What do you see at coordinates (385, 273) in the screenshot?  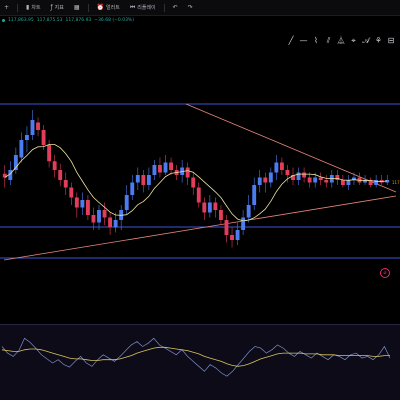 I see `alert-icon: ⌀` at bounding box center [385, 273].